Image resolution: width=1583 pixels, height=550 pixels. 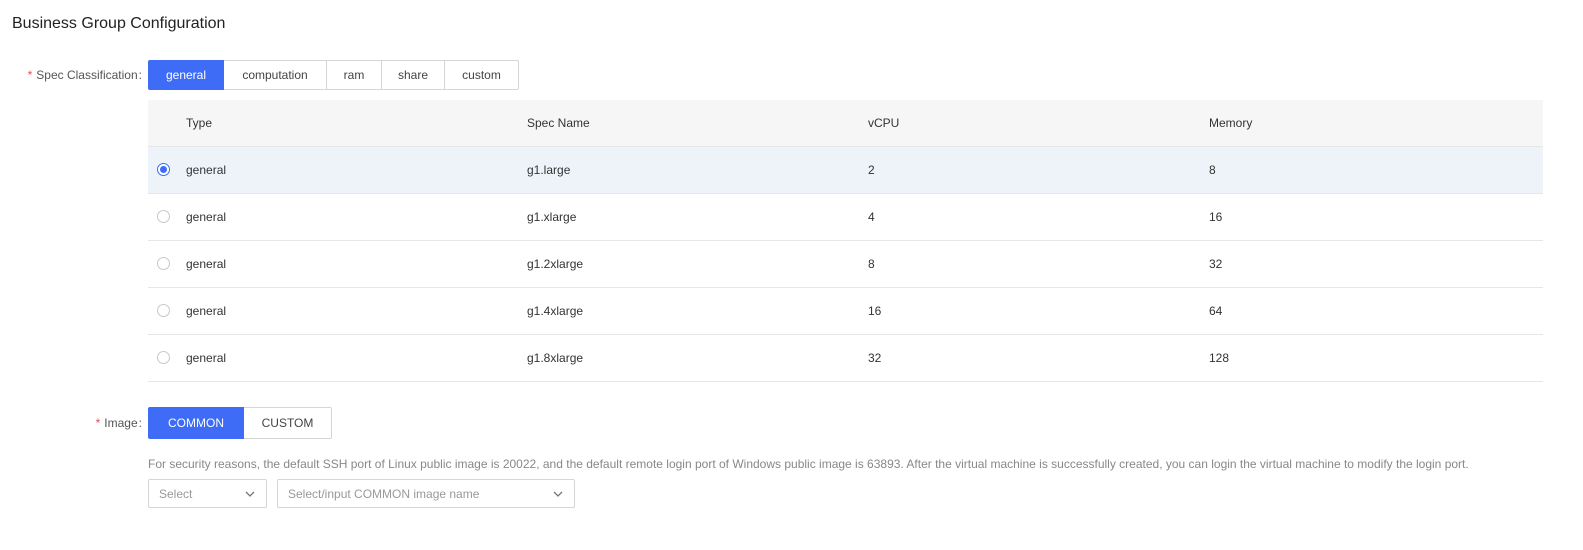 I want to click on table-row: general g1.xlarge 4 16, so click(x=845, y=217).